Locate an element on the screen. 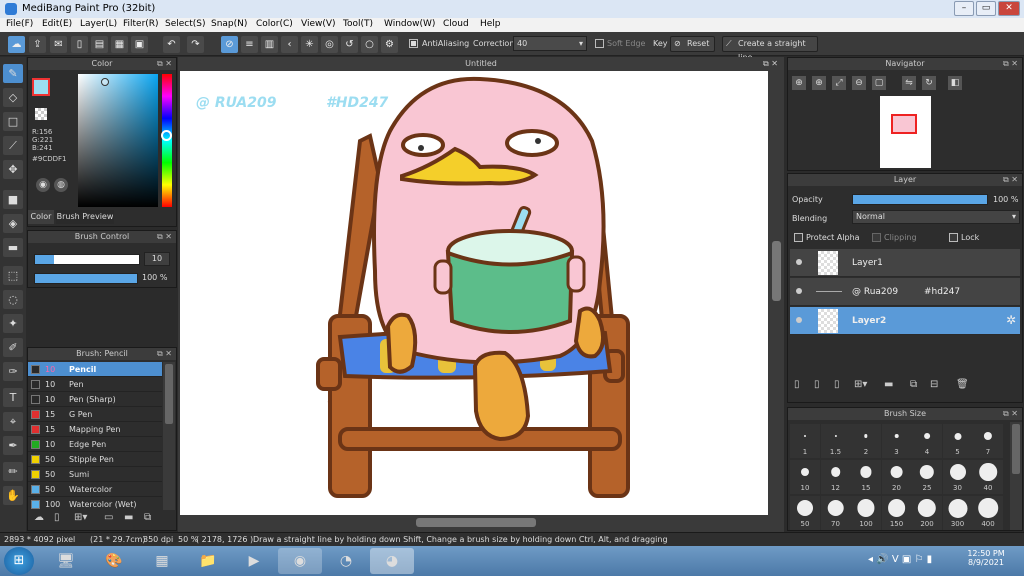 The width and height of the screenshot is (1024, 576). navigator-preview is located at coordinates (905, 132).